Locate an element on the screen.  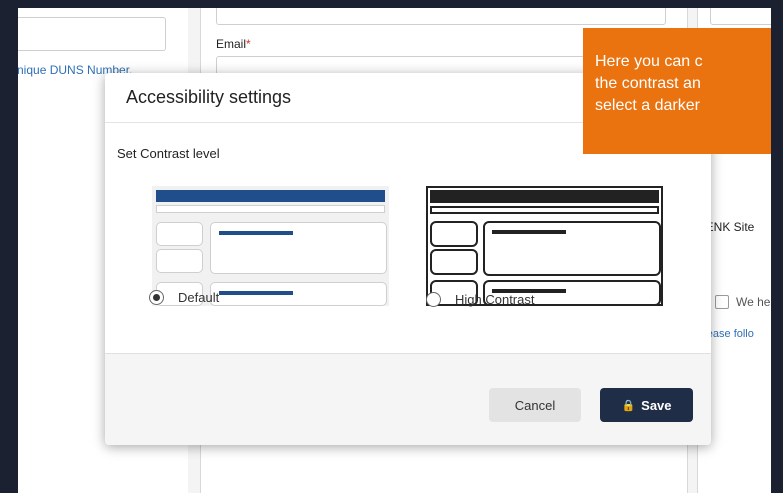
radio-high-contrast-indicator is located at coordinates (433, 299).